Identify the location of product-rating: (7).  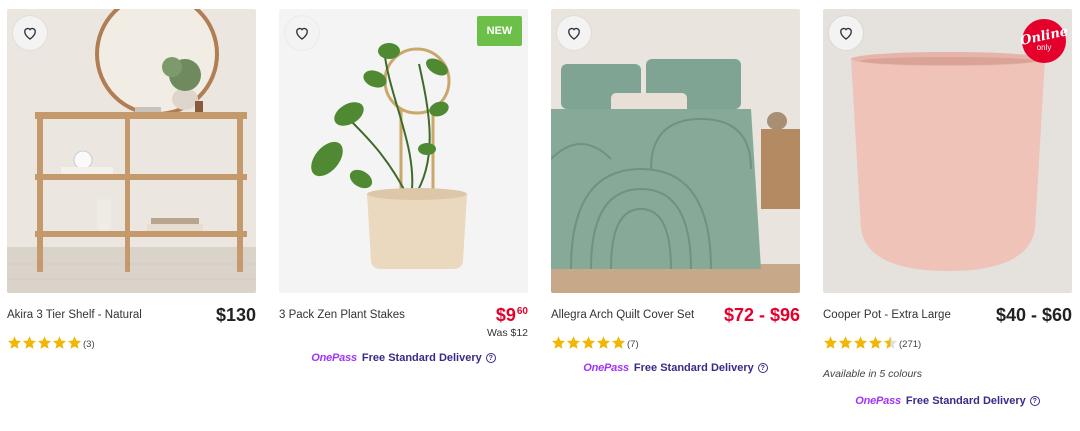
(595, 342).